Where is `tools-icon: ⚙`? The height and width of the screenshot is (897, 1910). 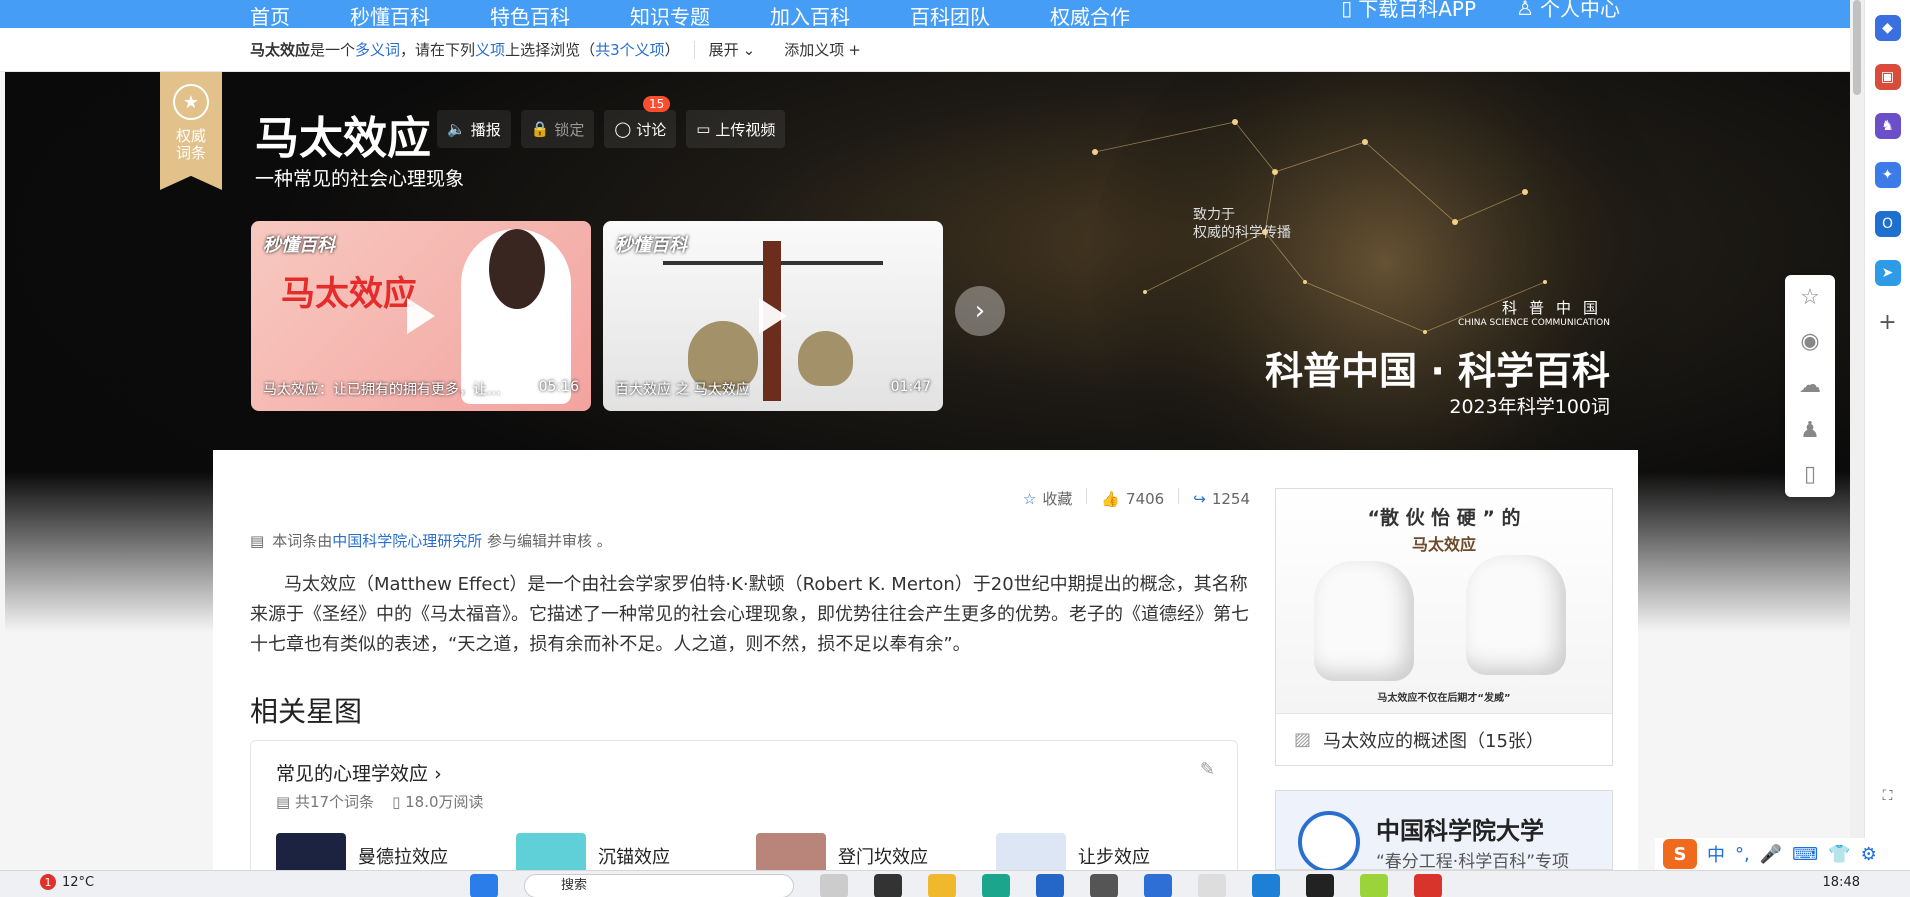
tools-icon: ⚙ is located at coordinates (1869, 854).